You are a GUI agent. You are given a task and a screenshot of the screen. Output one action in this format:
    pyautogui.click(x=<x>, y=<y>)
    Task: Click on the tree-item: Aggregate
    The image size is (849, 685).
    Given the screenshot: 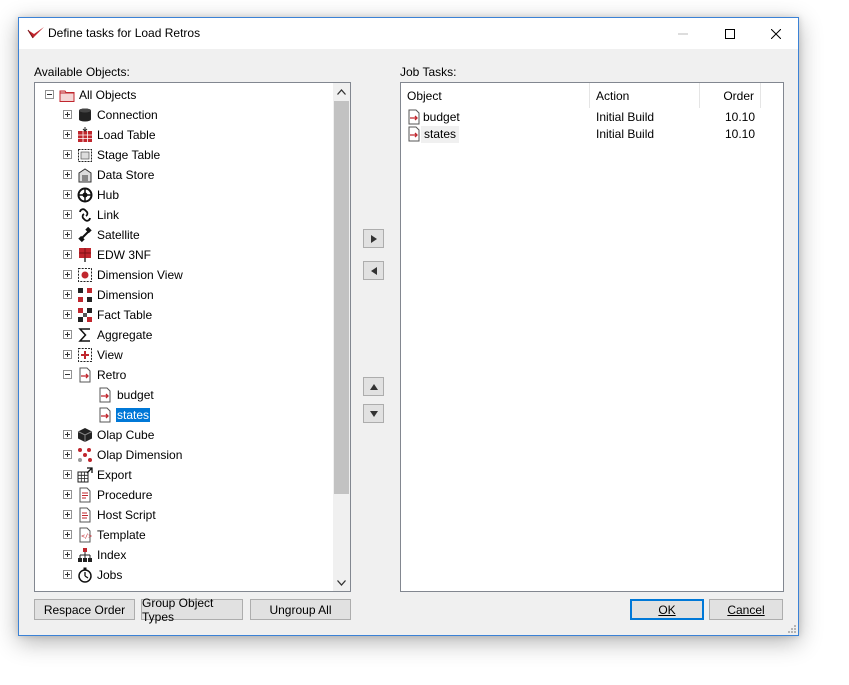 What is the action you would take?
    pyautogui.click(x=184, y=335)
    